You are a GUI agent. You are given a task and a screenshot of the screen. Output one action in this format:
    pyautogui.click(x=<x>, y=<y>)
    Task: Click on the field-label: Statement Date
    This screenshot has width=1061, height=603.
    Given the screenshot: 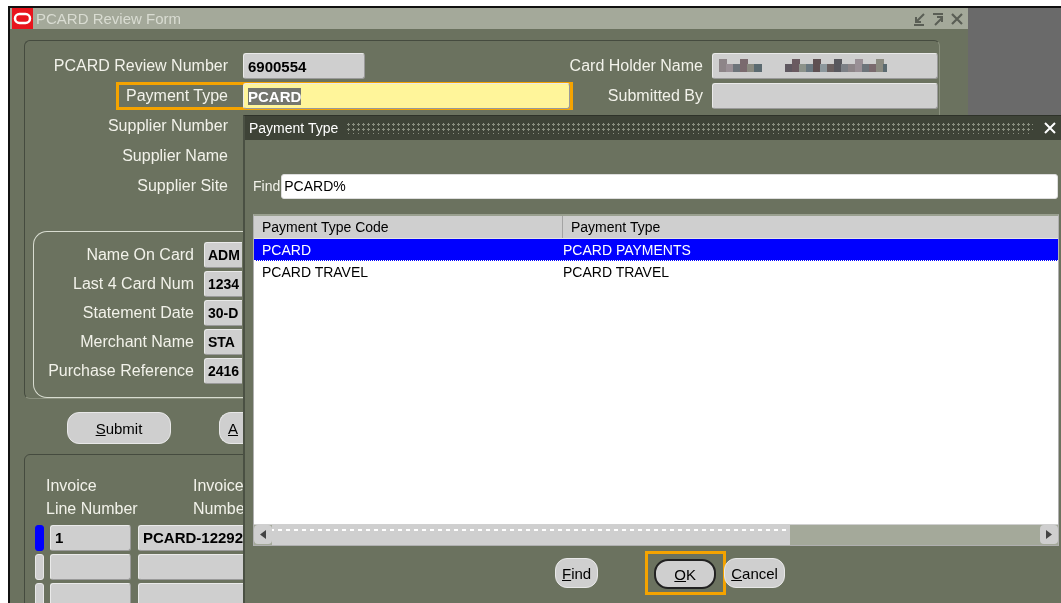 What is the action you would take?
    pyautogui.click(x=137, y=312)
    